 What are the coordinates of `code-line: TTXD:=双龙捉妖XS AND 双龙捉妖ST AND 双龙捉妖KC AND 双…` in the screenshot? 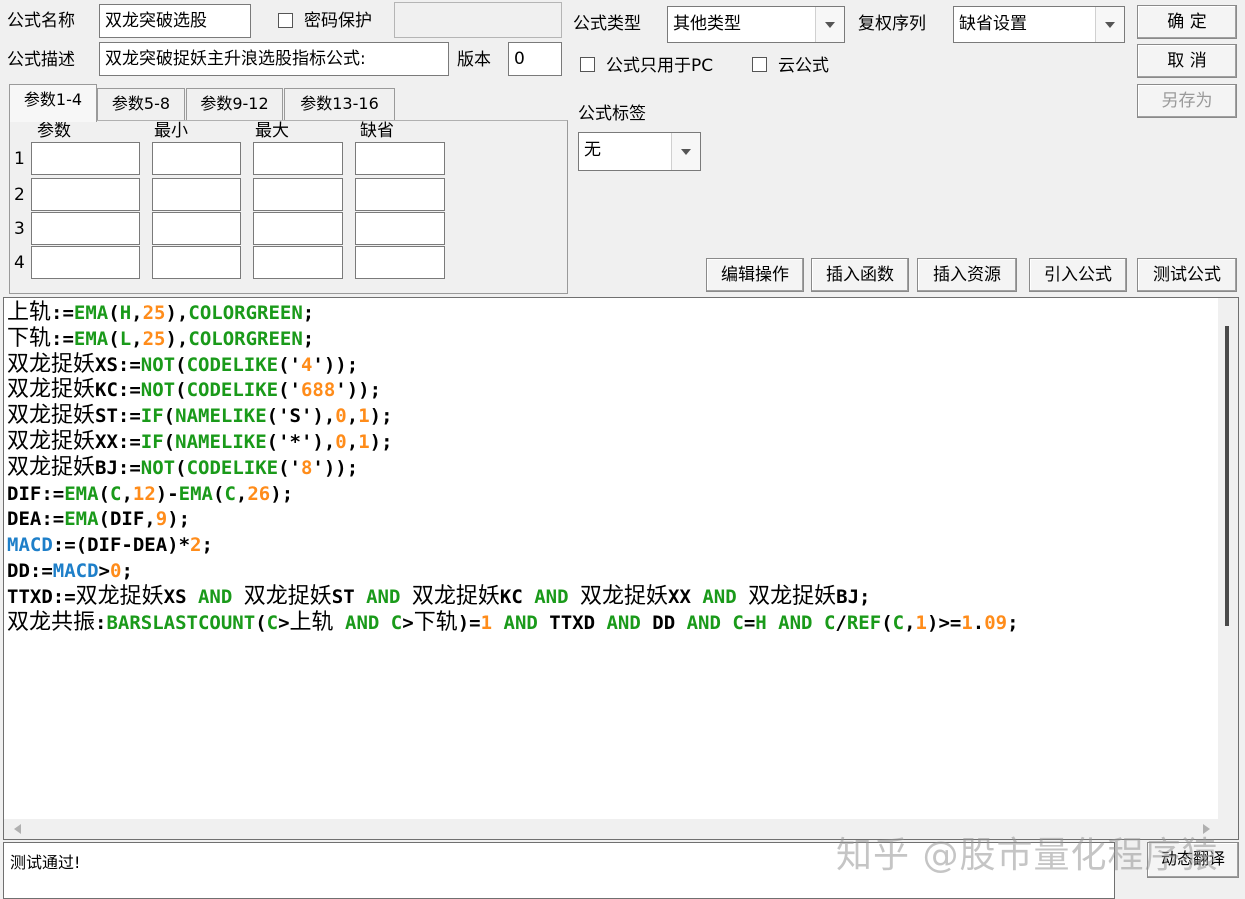 It's located at (438, 597).